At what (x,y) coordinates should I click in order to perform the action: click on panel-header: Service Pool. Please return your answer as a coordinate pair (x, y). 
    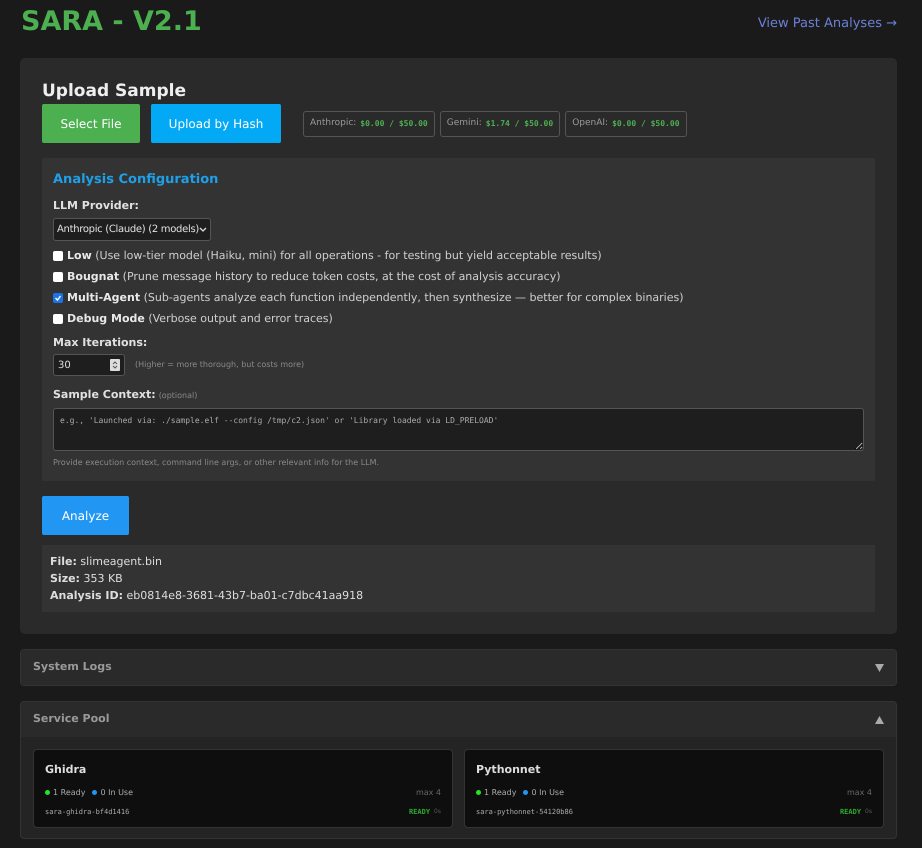
    Looking at the image, I should click on (458, 719).